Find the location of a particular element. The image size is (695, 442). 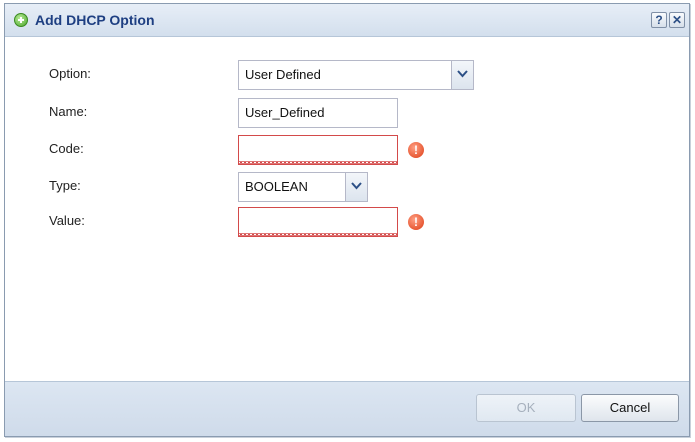

value-input is located at coordinates (318, 222).